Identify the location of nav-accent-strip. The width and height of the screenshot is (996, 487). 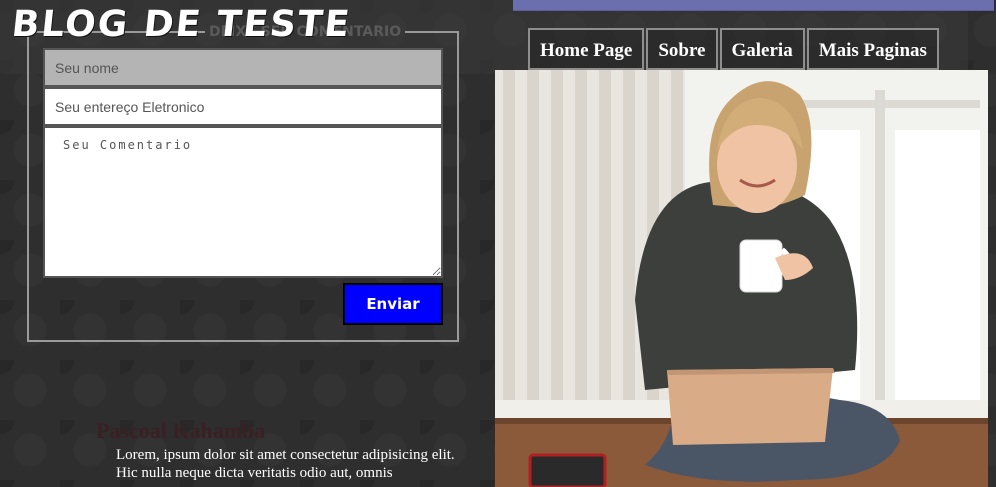
(753, 5).